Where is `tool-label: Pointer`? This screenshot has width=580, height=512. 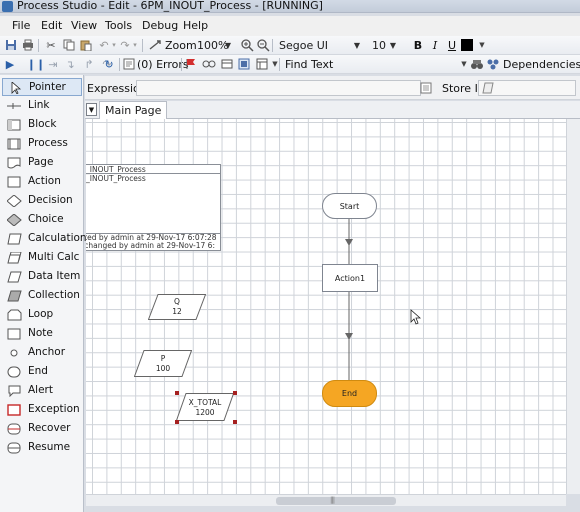 tool-label: Pointer is located at coordinates (47, 87).